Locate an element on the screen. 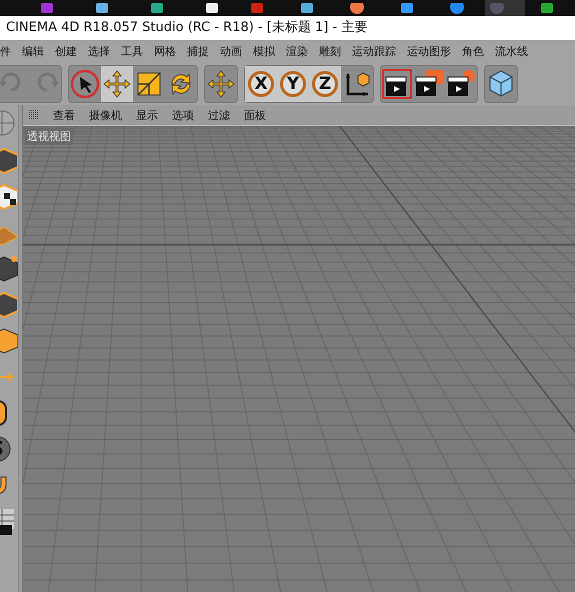 This screenshot has width=575, height=592. viewport-label: 透视视图 is located at coordinates (49, 136).